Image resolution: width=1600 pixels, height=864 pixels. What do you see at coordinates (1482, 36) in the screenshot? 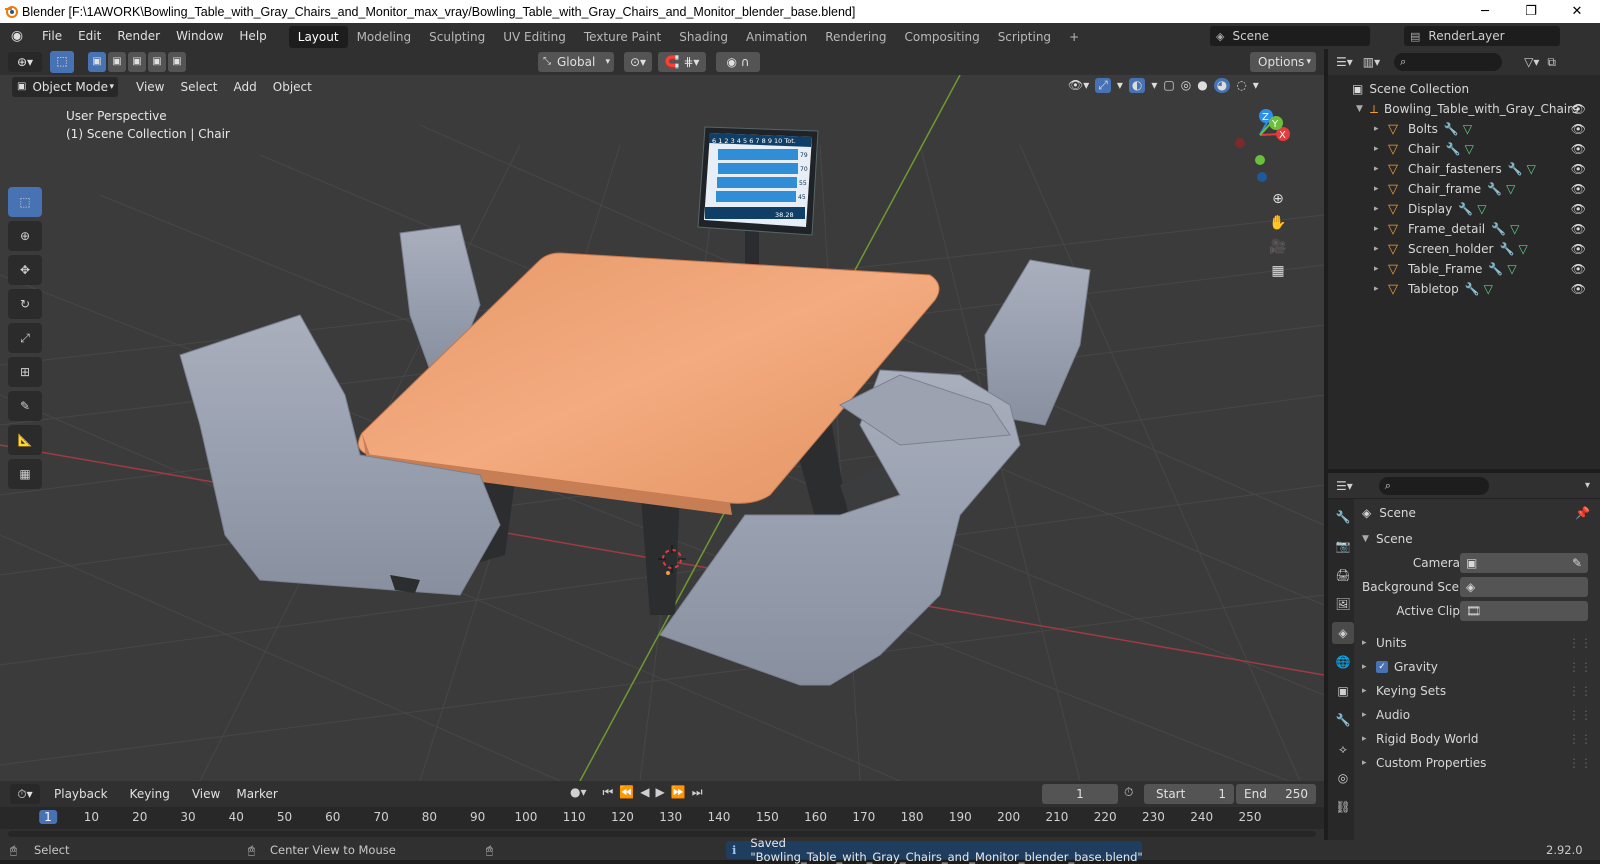
I see `render-layer-selector: ▤ RenderLayer` at bounding box center [1482, 36].